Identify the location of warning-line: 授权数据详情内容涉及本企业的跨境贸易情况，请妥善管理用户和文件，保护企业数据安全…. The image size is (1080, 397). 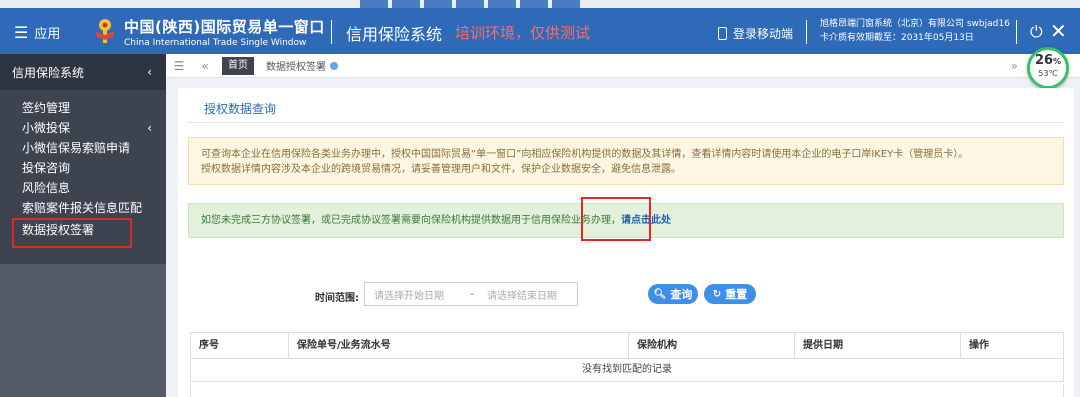
(441, 169).